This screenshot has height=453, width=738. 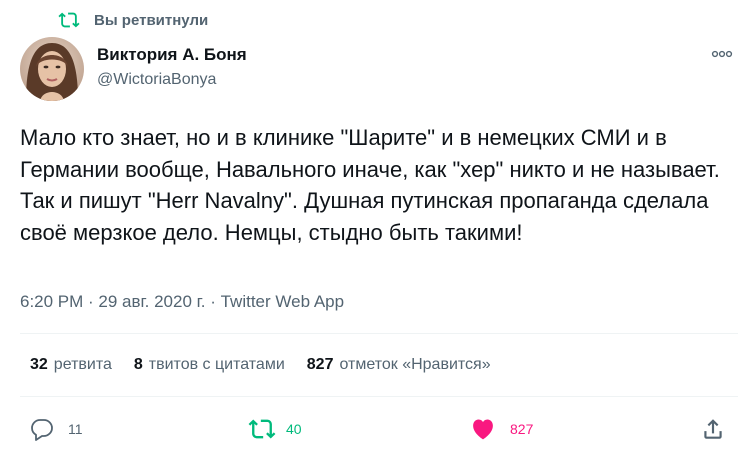 What do you see at coordinates (501, 429) in the screenshot?
I see `like-button: 827` at bounding box center [501, 429].